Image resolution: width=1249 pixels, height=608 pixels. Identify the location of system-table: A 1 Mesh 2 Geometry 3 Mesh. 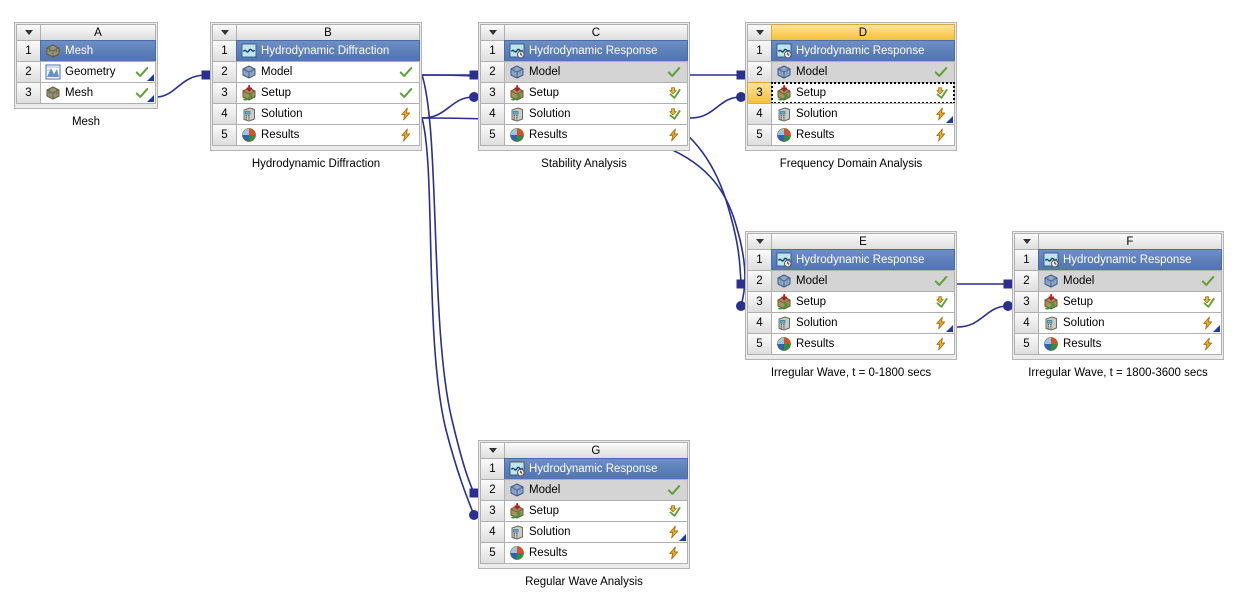
(86, 65).